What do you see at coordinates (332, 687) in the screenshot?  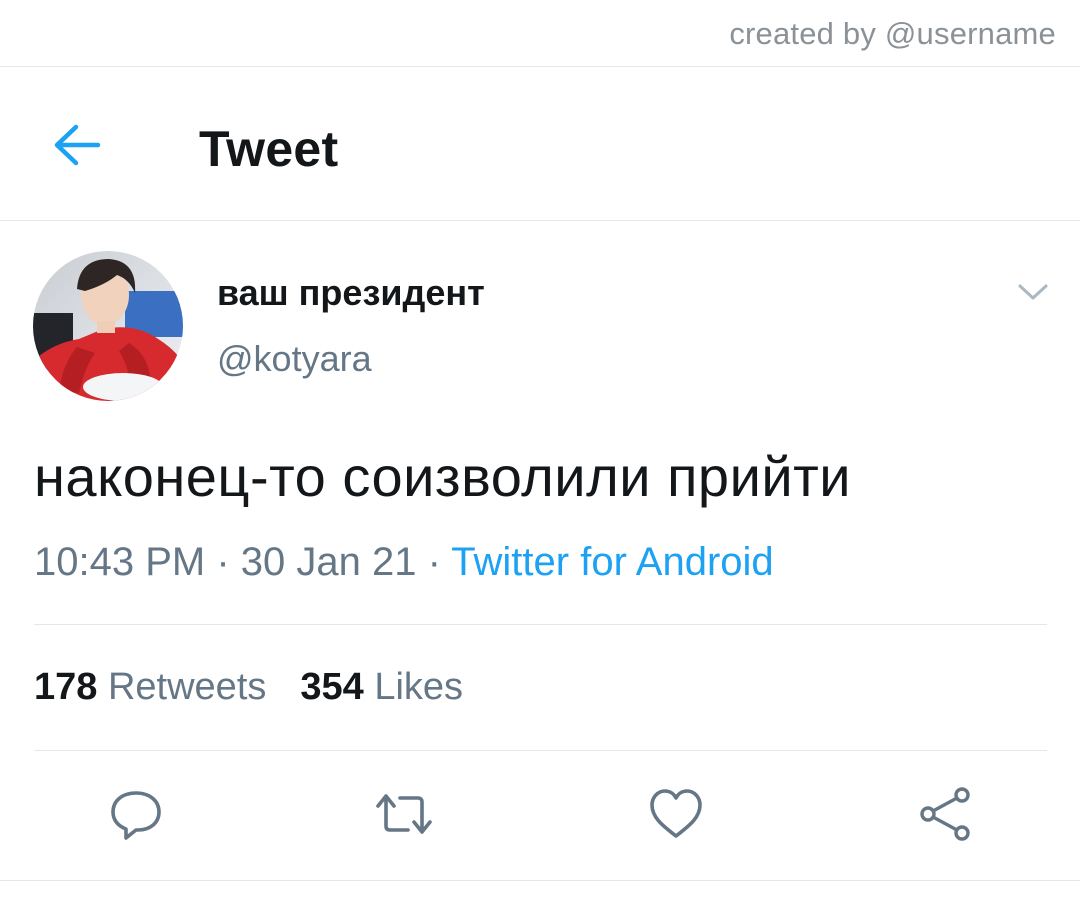 I see `likes-count: 354` at bounding box center [332, 687].